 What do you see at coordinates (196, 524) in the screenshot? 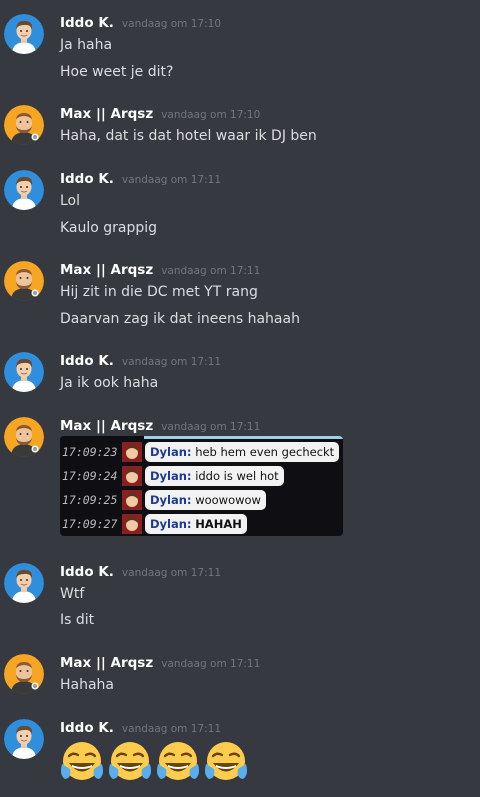
I see `chat-bubble: Dylan: HAHAH` at bounding box center [196, 524].